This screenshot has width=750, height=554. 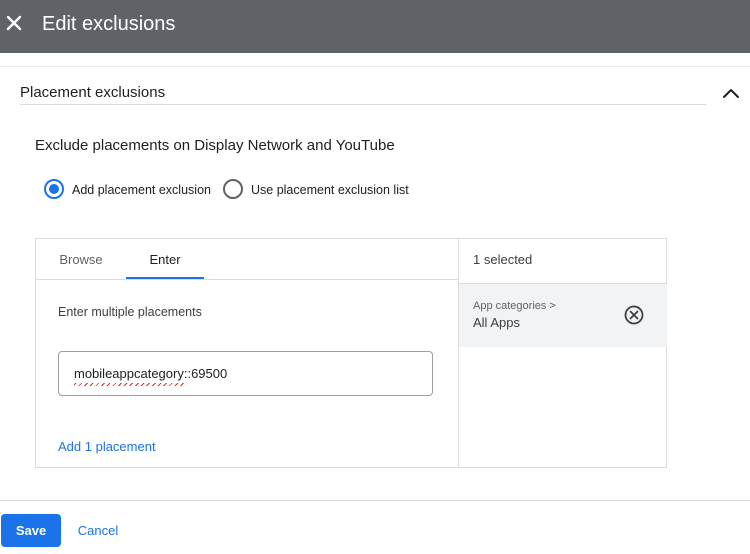 What do you see at coordinates (330, 190) in the screenshot?
I see `radio-label-use-placement-exclusion-list: Use placement exclusion list` at bounding box center [330, 190].